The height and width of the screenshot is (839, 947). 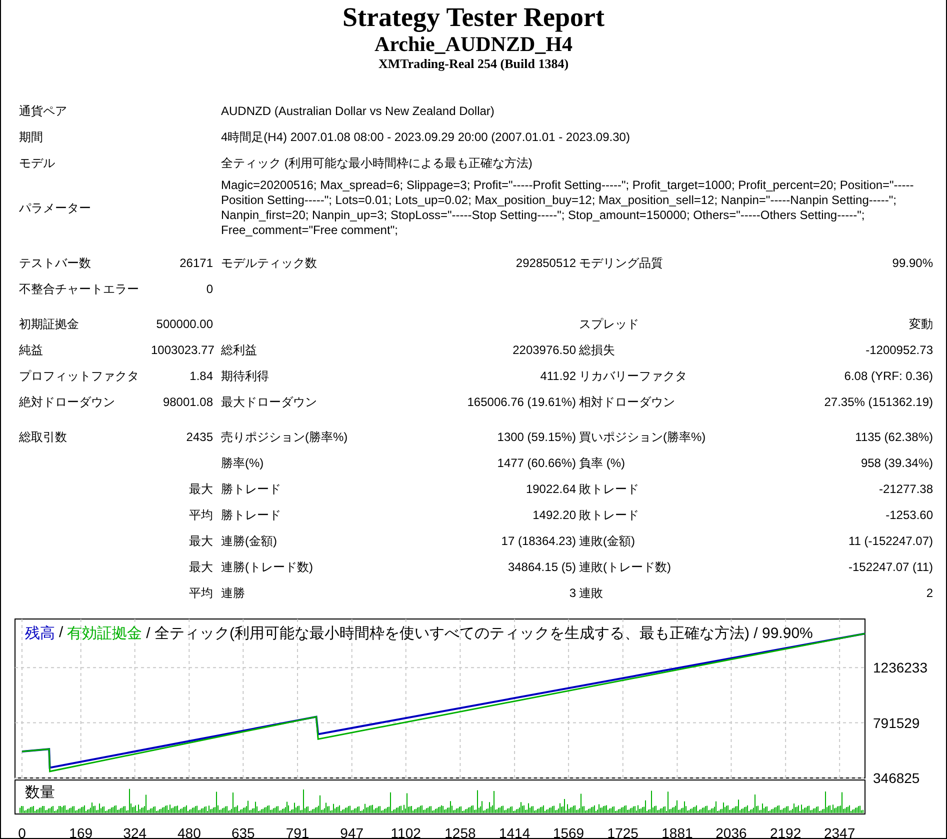 I want to click on stat-value: 500000.00, so click(x=184, y=324).